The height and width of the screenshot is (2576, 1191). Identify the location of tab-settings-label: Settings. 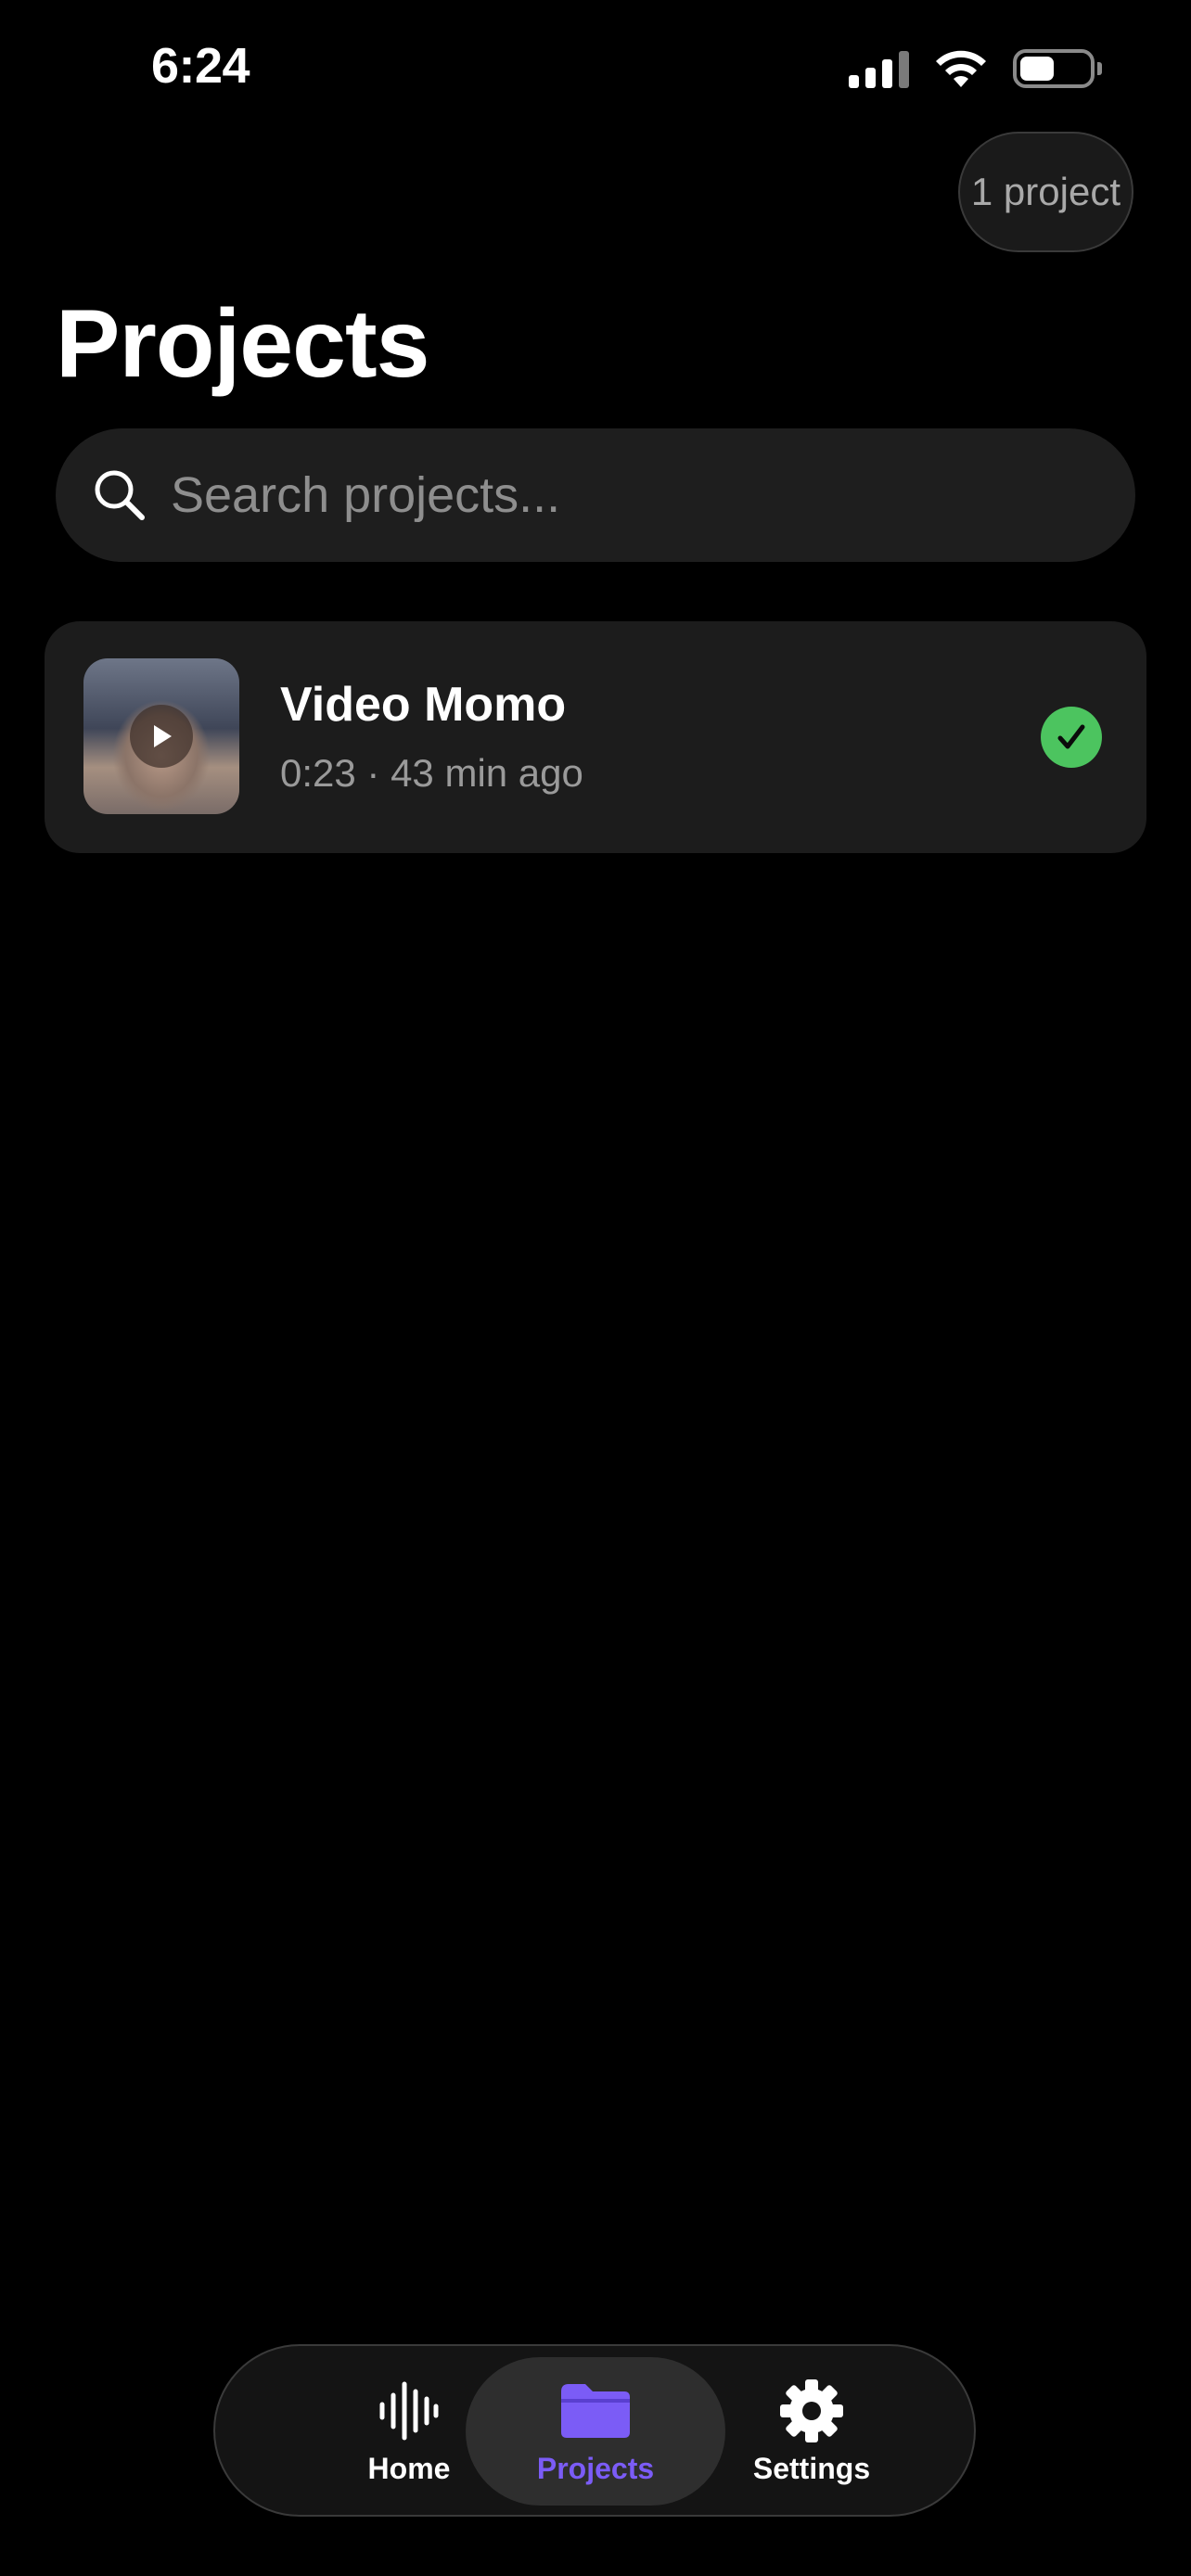
(811, 2468).